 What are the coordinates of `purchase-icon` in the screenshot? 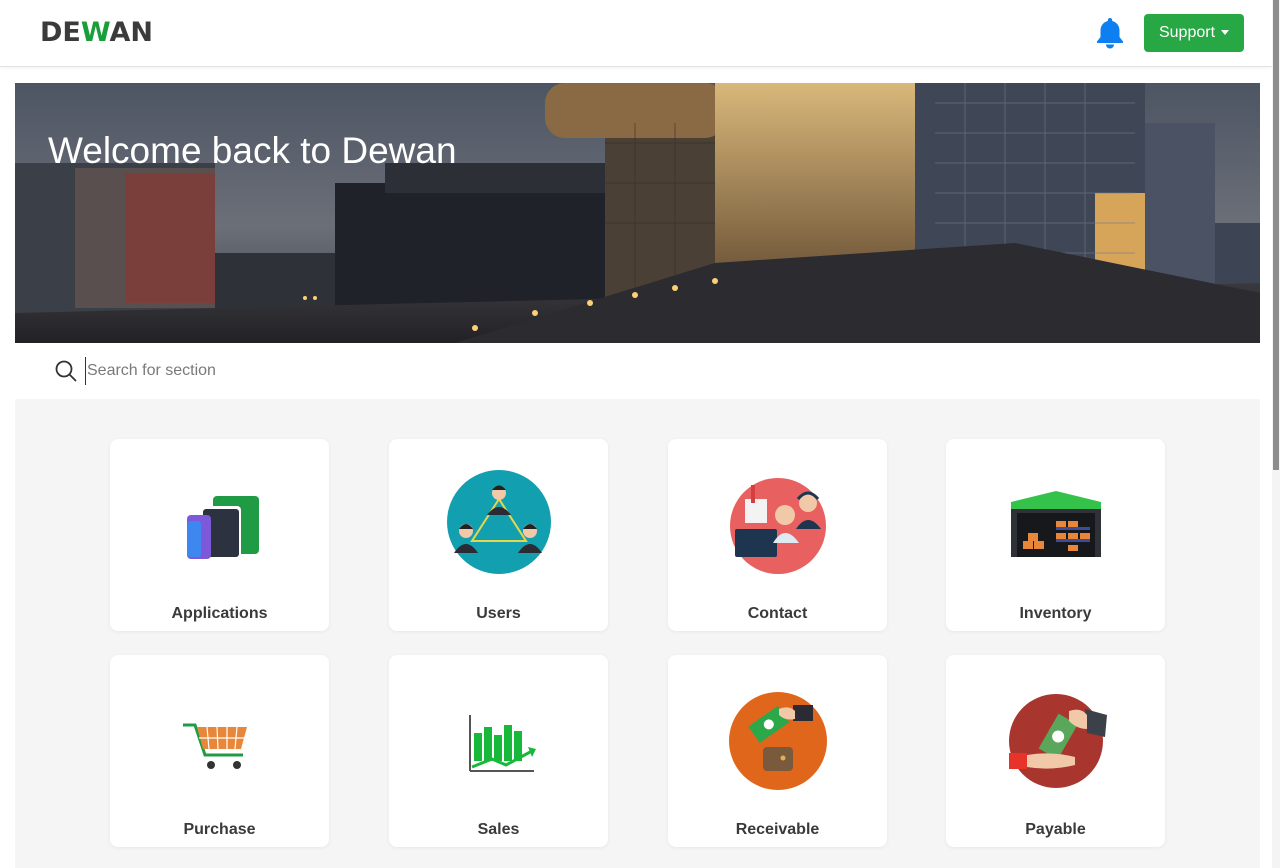 It's located at (214, 746).